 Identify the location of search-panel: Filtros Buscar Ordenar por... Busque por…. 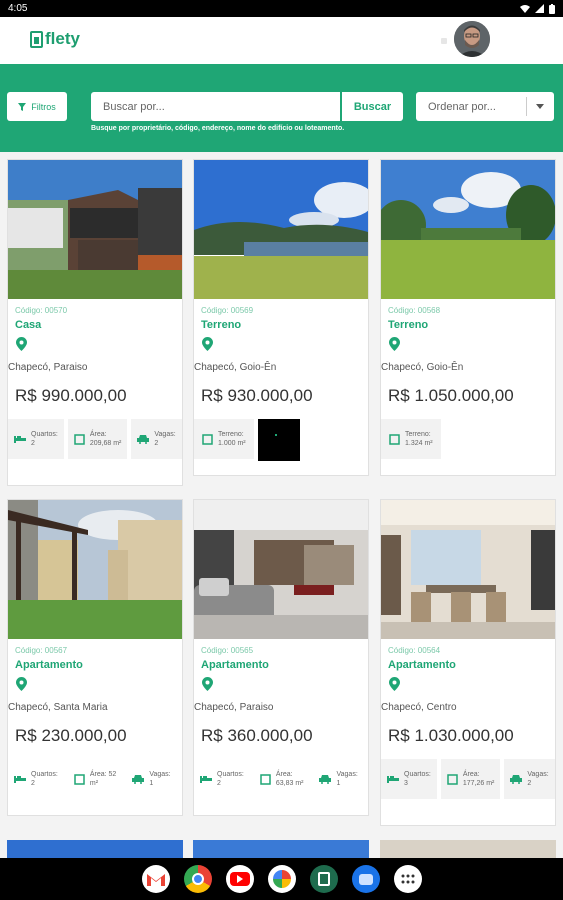
(281, 108).